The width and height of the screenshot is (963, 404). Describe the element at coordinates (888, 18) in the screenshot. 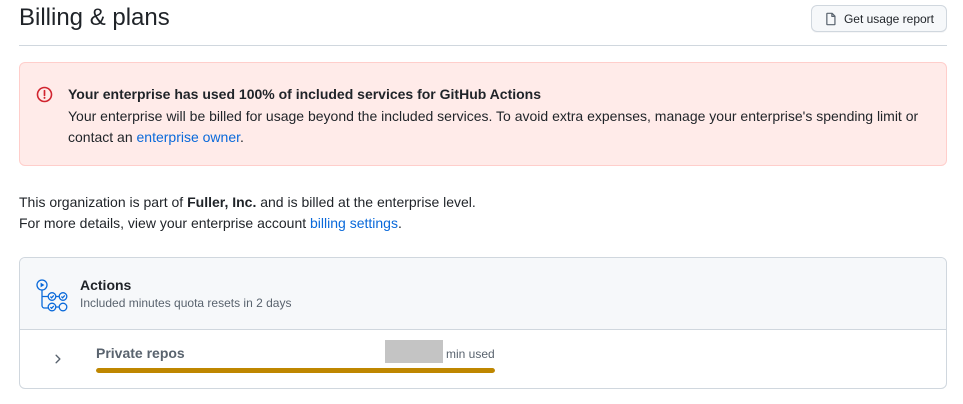

I see `get-usage-report-label: Get usage report` at that location.